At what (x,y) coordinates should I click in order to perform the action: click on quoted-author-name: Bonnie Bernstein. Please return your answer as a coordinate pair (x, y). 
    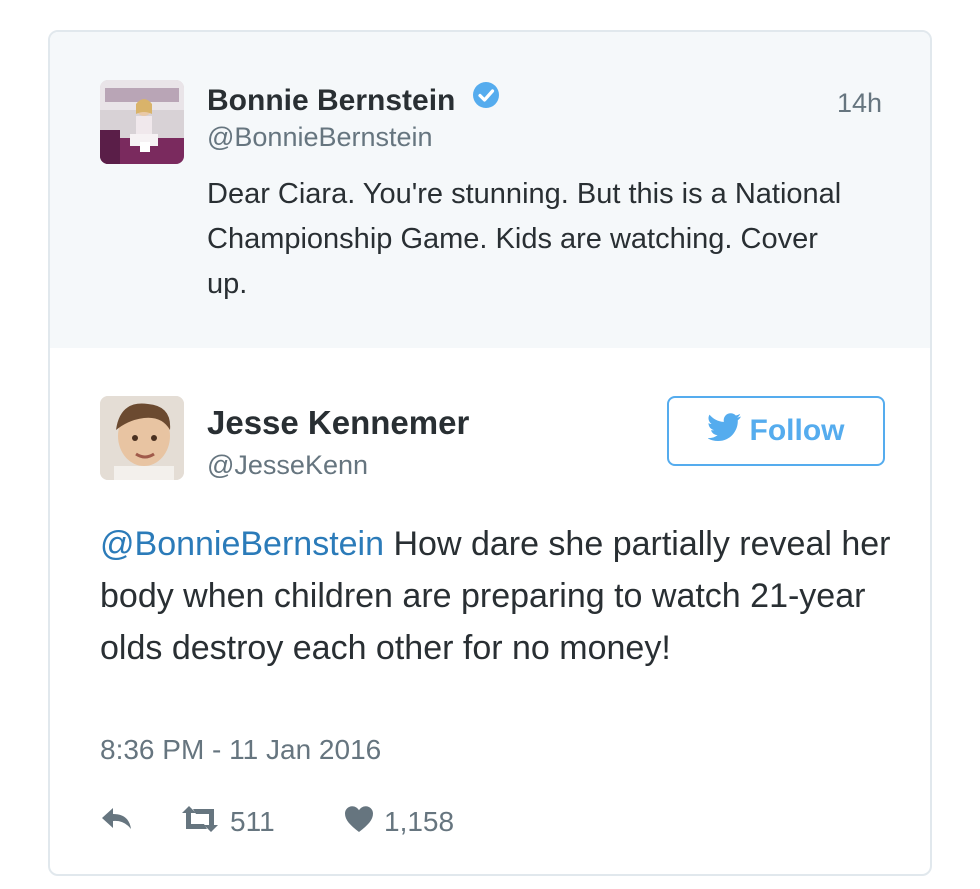
    Looking at the image, I should click on (353, 99).